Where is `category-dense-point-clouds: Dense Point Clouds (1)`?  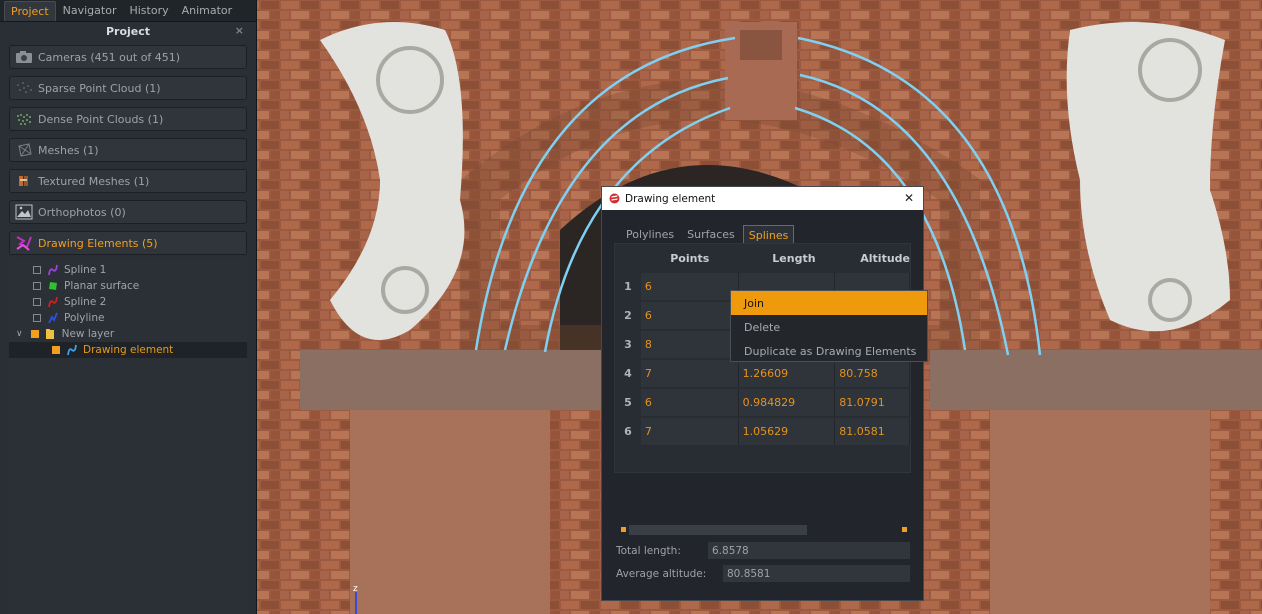 category-dense-point-clouds: Dense Point Clouds (1) is located at coordinates (128, 119).